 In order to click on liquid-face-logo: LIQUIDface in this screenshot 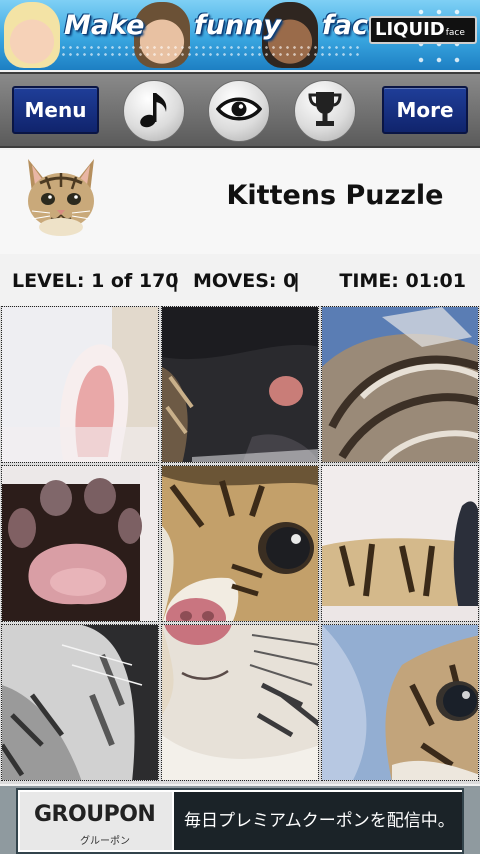, I will do `click(423, 30)`.